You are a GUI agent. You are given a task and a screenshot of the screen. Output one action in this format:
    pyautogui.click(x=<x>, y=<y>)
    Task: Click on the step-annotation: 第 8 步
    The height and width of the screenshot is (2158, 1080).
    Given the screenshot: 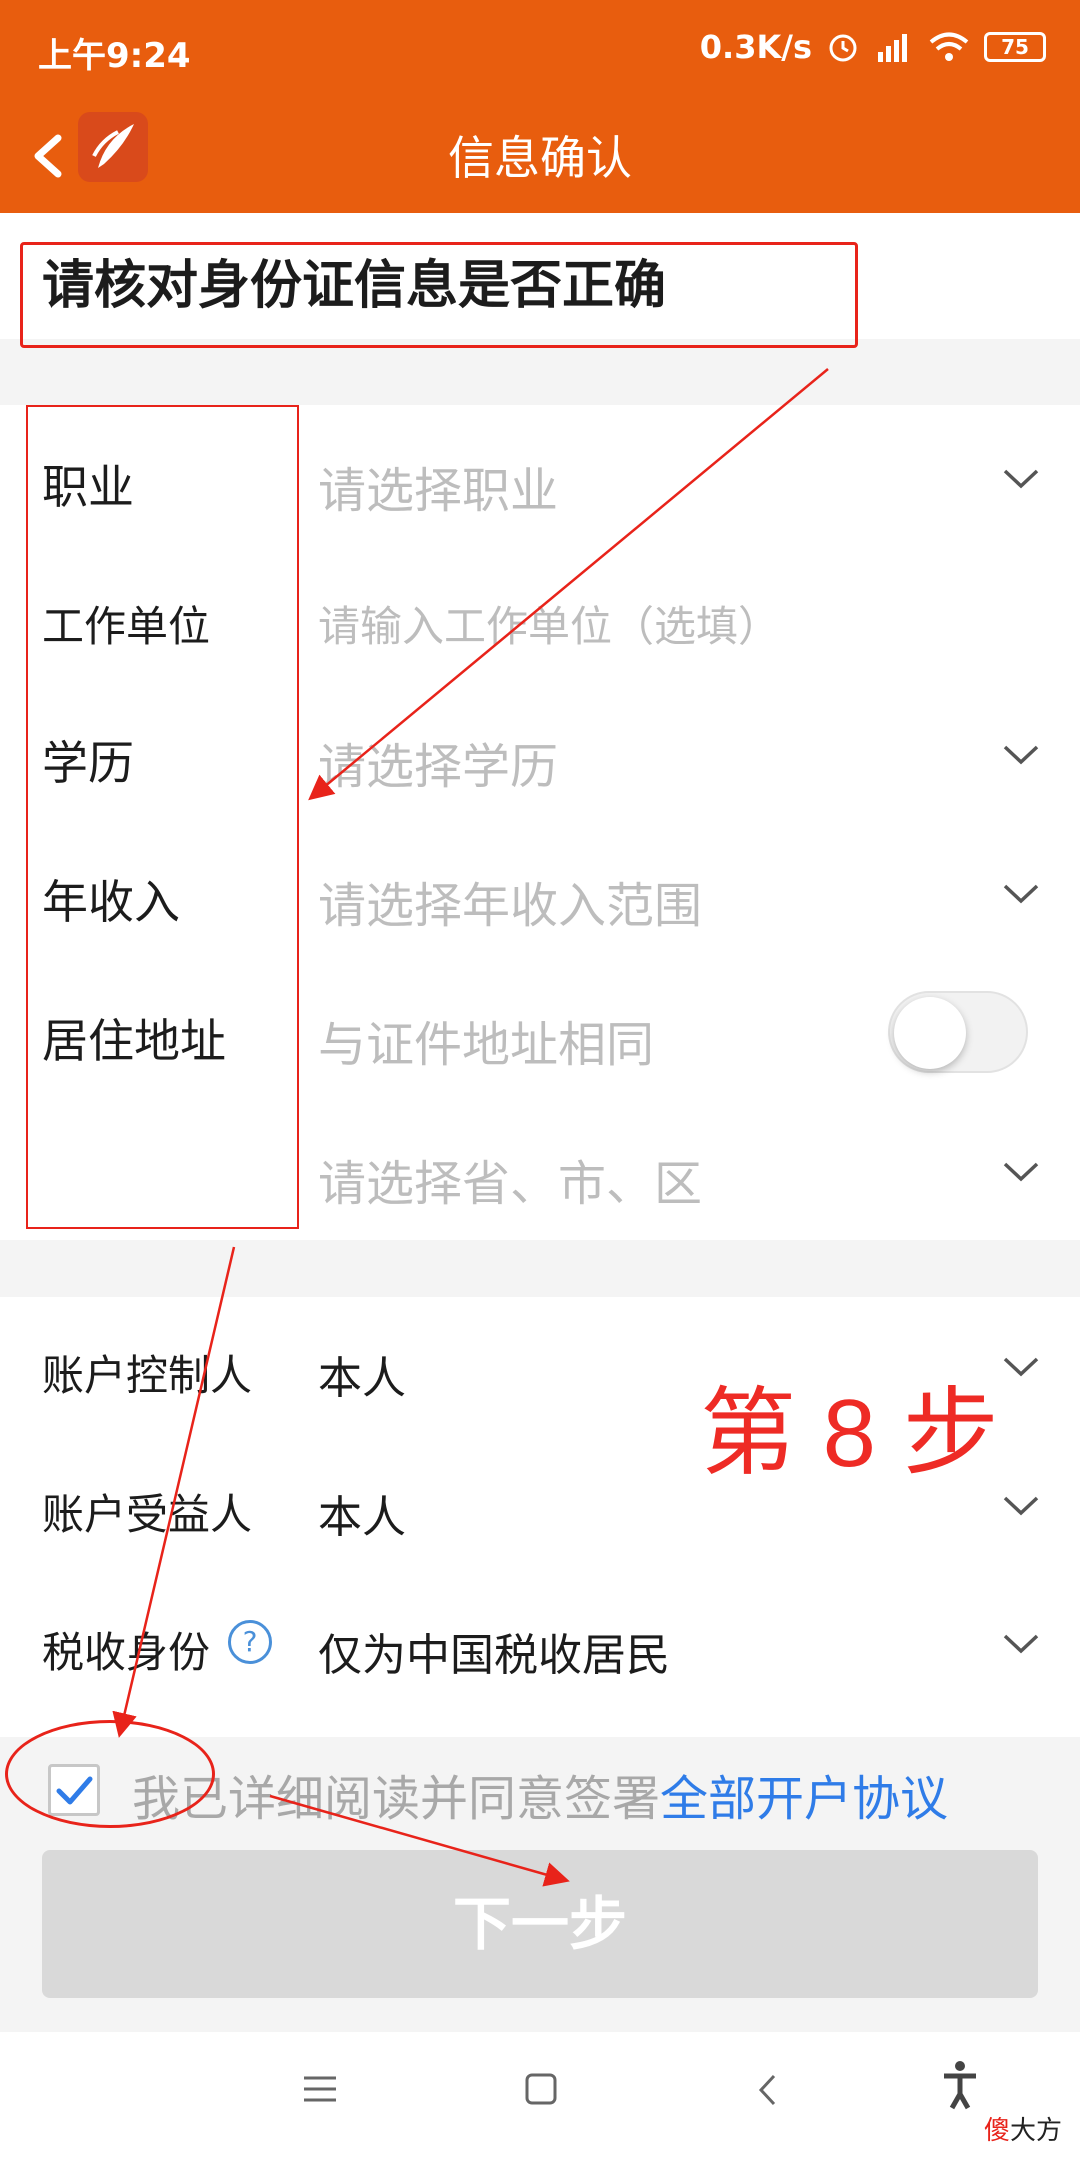 What is the action you would take?
    pyautogui.click(x=849, y=1433)
    